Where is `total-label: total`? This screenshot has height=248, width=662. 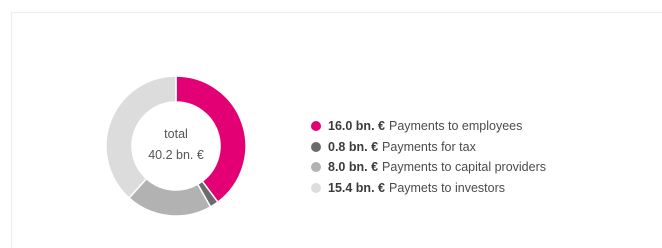 total-label: total is located at coordinates (176, 134).